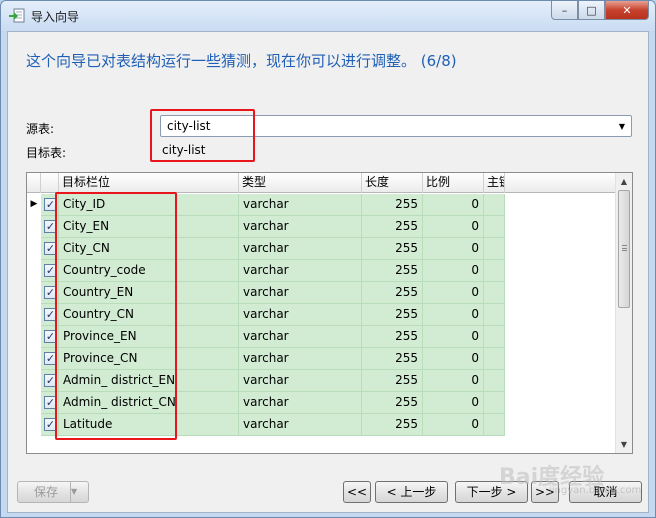 This screenshot has width=656, height=518. I want to click on save-button: 保存 ▼, so click(53, 492).